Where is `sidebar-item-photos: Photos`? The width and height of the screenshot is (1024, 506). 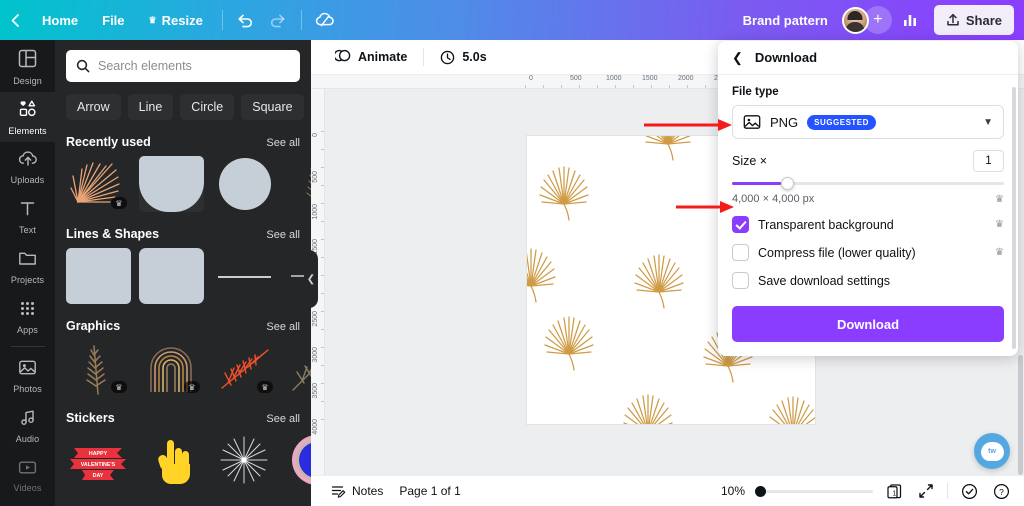 sidebar-item-photos: Photos is located at coordinates (27, 376).